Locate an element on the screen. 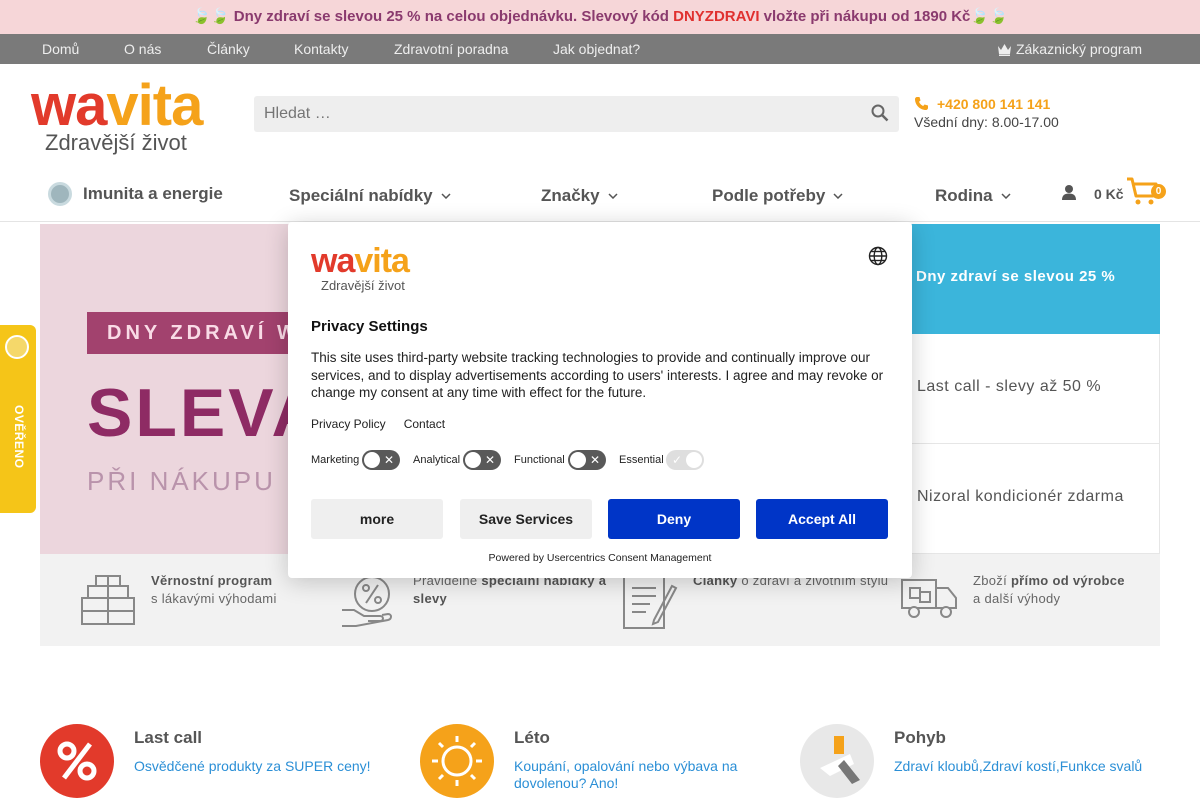 Image resolution: width=1200 pixels, height=800 pixels. dialog-links: Privacy Policy Contact is located at coordinates (387, 424).